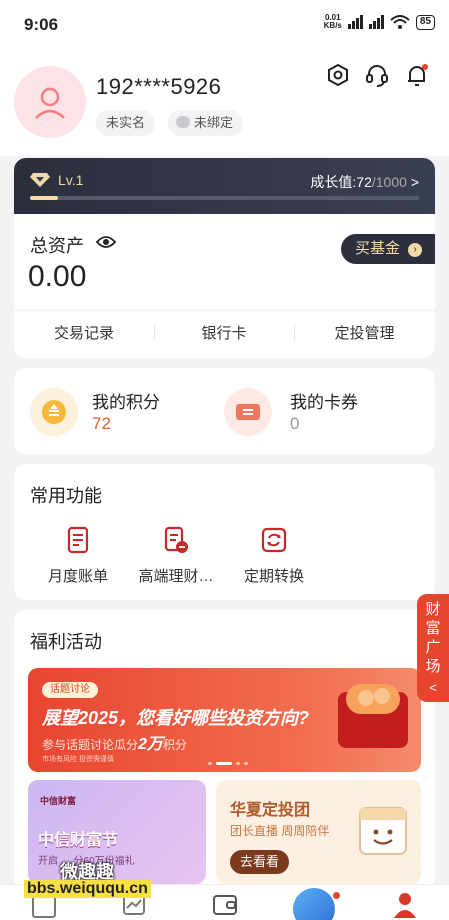 This screenshot has width=449, height=920. Describe the element at coordinates (78, 540) in the screenshot. I see `bill-icon` at that location.